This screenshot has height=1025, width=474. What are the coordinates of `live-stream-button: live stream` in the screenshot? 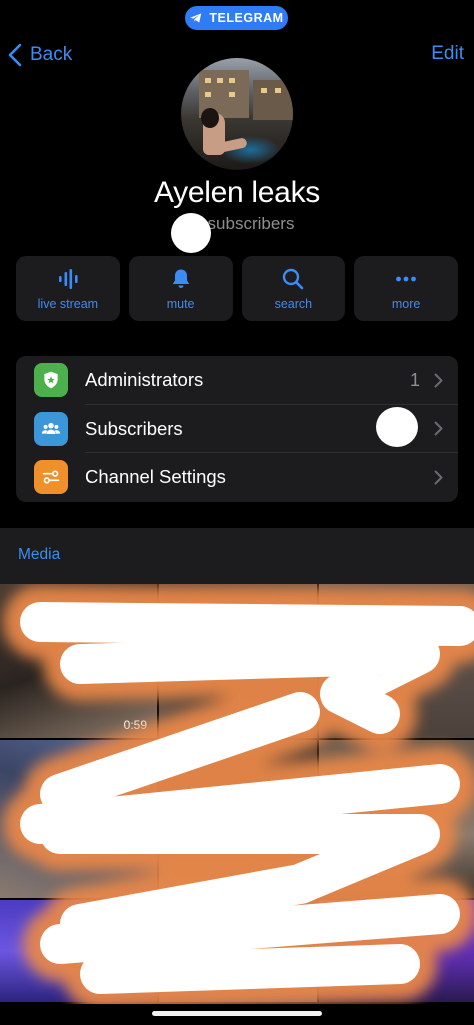 It's located at (68, 288).